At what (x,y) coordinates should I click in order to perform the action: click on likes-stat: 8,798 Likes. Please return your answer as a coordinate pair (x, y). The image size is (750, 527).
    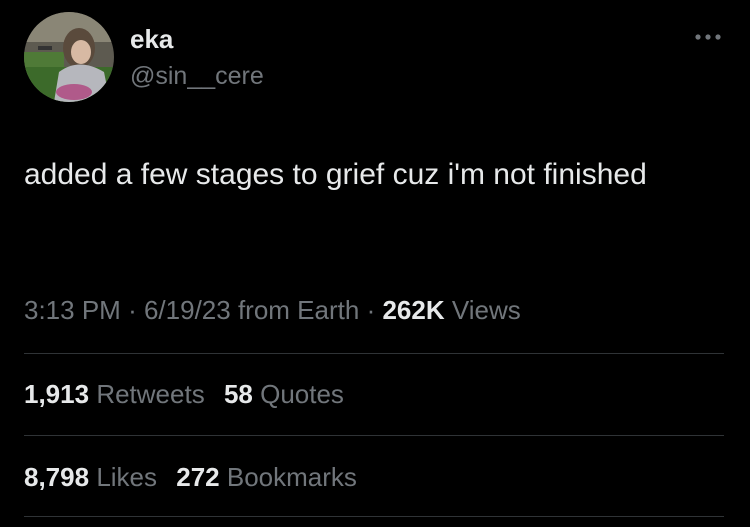
    Looking at the image, I should click on (94, 477).